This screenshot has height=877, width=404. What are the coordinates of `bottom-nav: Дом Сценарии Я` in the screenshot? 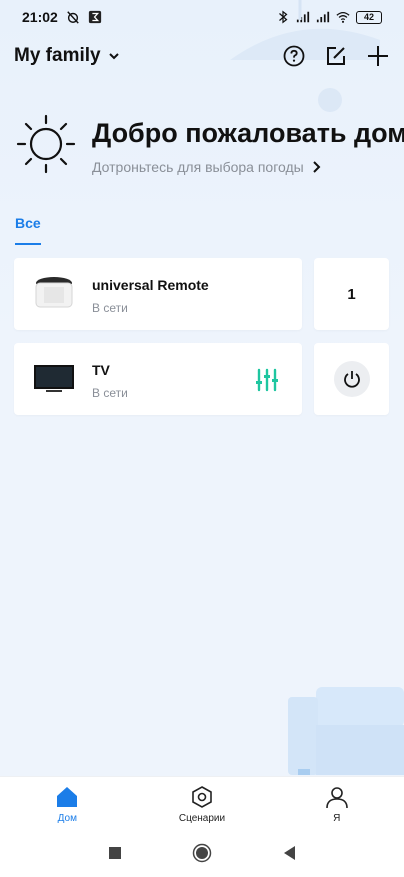 It's located at (202, 802).